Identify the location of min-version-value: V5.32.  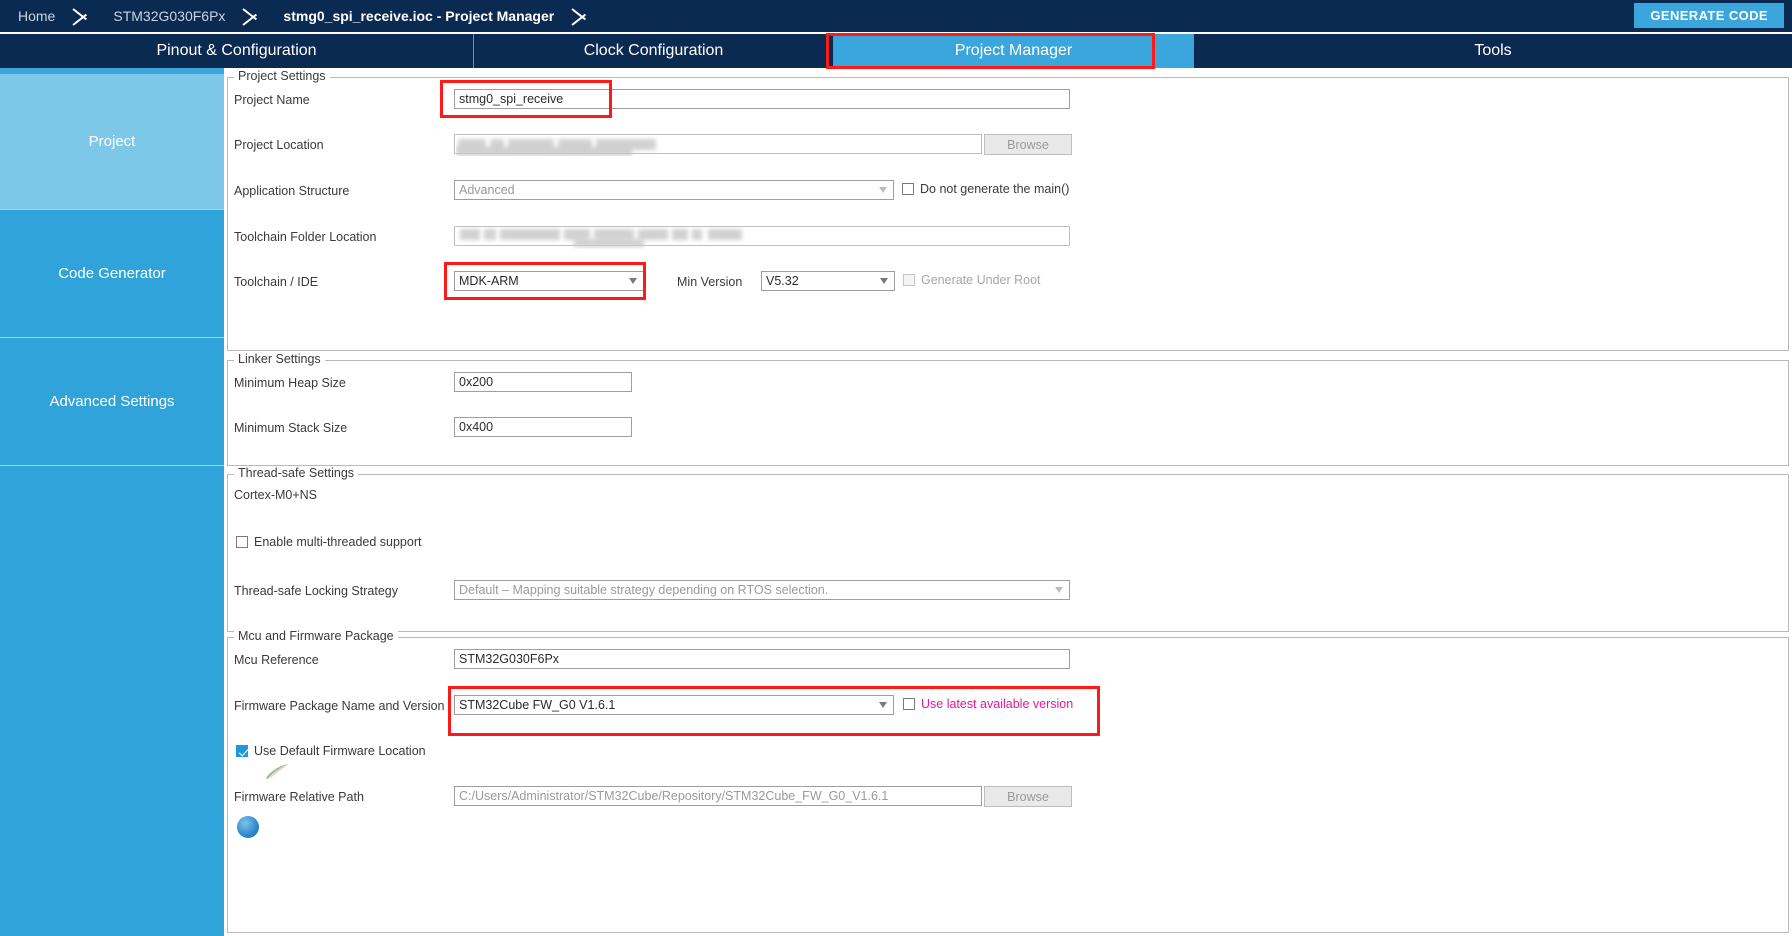
(782, 281).